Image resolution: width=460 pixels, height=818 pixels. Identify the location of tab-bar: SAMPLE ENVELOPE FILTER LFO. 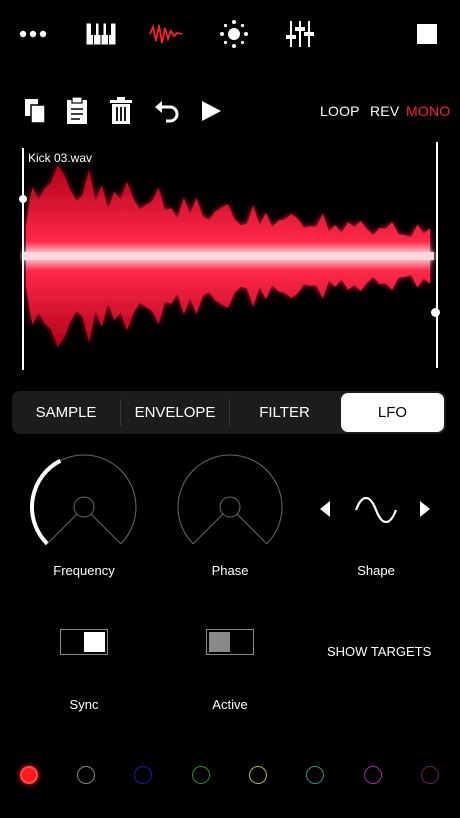
(229, 412).